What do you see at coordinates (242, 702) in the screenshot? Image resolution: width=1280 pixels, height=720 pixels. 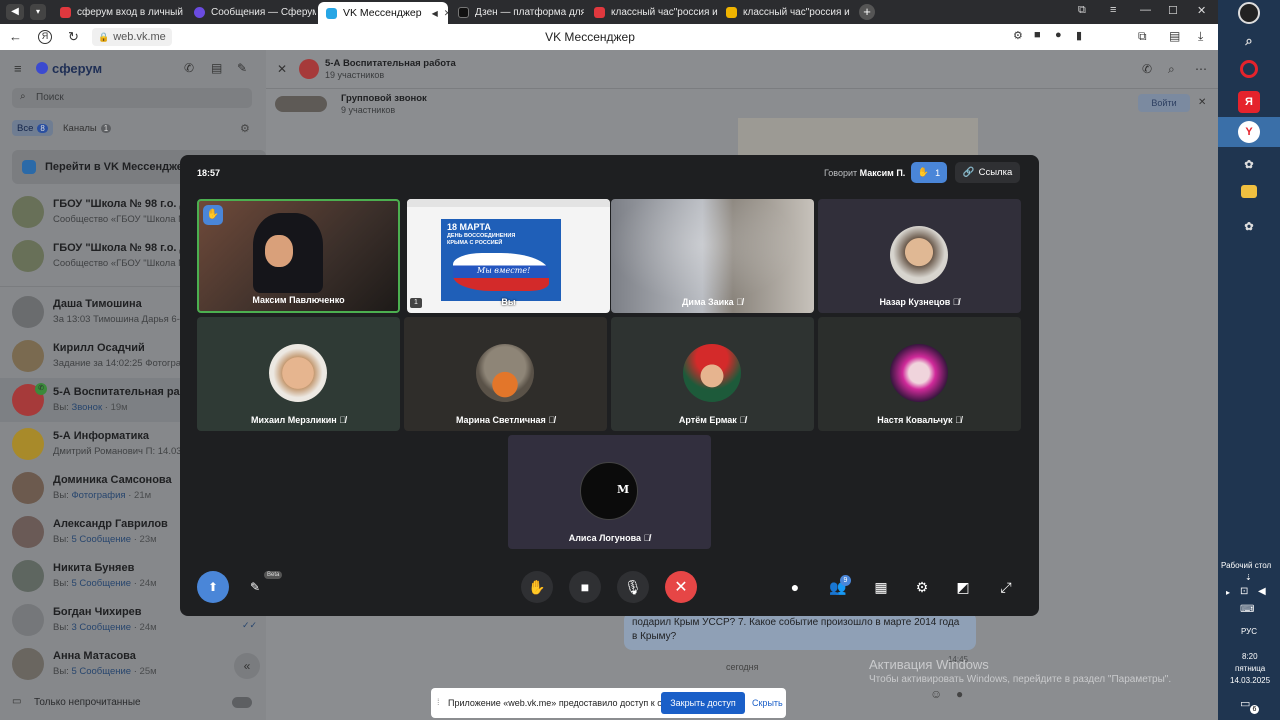 I see `toggle-switch` at bounding box center [242, 702].